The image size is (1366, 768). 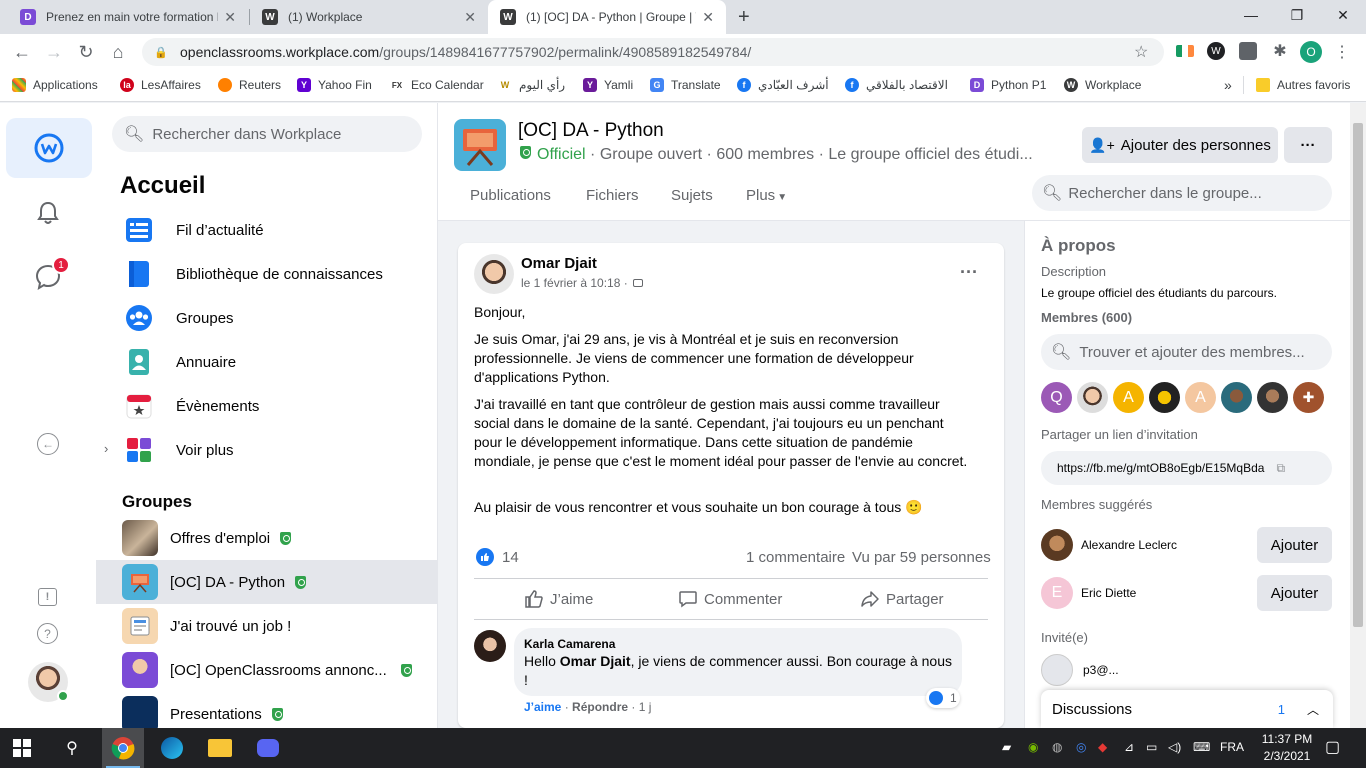 What do you see at coordinates (896, 85) in the screenshot?
I see `bookmark-facebook-2: f الاقتصاد بالفلاقي` at bounding box center [896, 85].